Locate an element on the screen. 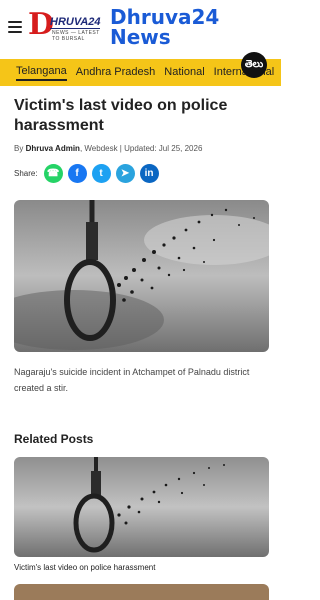 This screenshot has height=600, width=320. meta-details: , Webdesk | Updated: Jul 25, 2026 is located at coordinates (141, 148).